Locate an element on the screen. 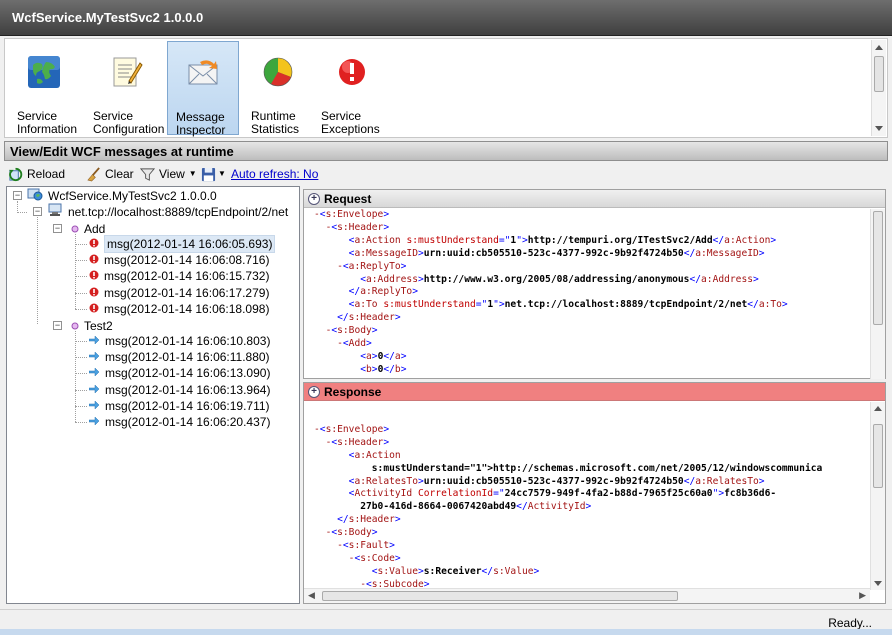 The image size is (892, 635). response-scrollbar is located at coordinates (877, 496).